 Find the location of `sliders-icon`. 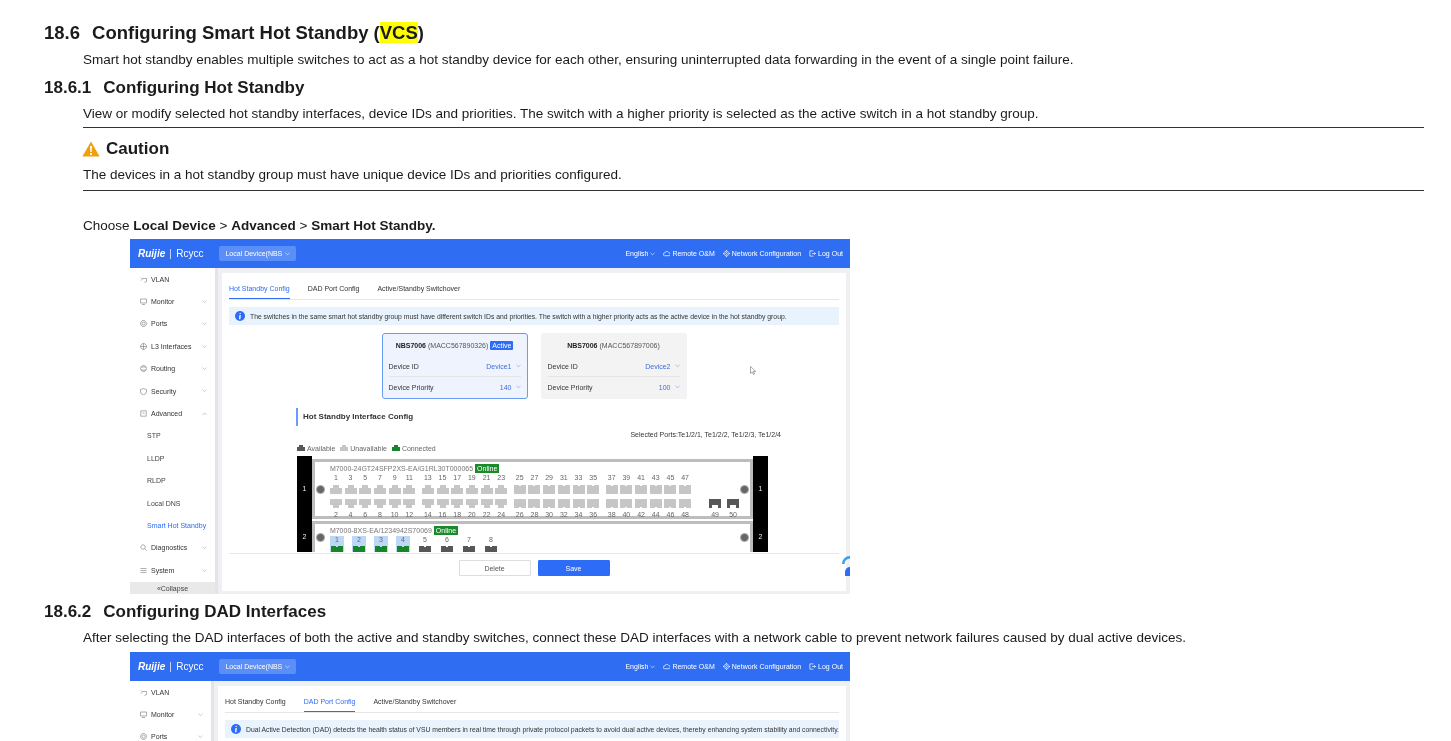

sliders-icon is located at coordinates (143, 570).